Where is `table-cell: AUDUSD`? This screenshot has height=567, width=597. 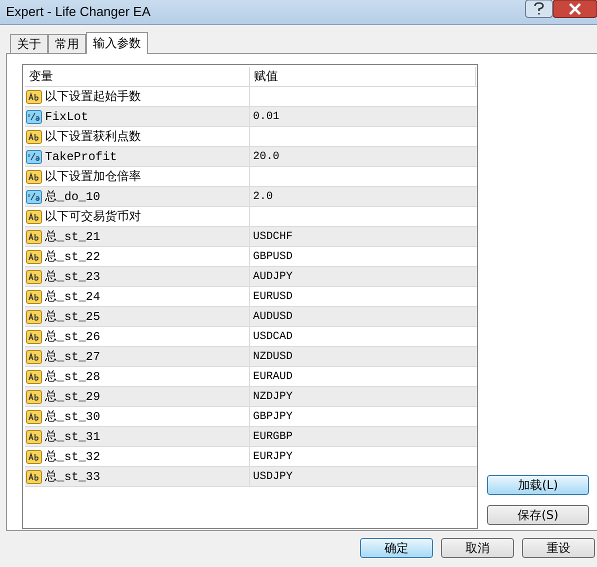
table-cell: AUDUSD is located at coordinates (363, 316).